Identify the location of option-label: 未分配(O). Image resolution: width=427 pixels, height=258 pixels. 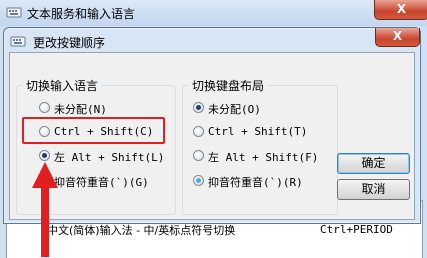
(234, 109).